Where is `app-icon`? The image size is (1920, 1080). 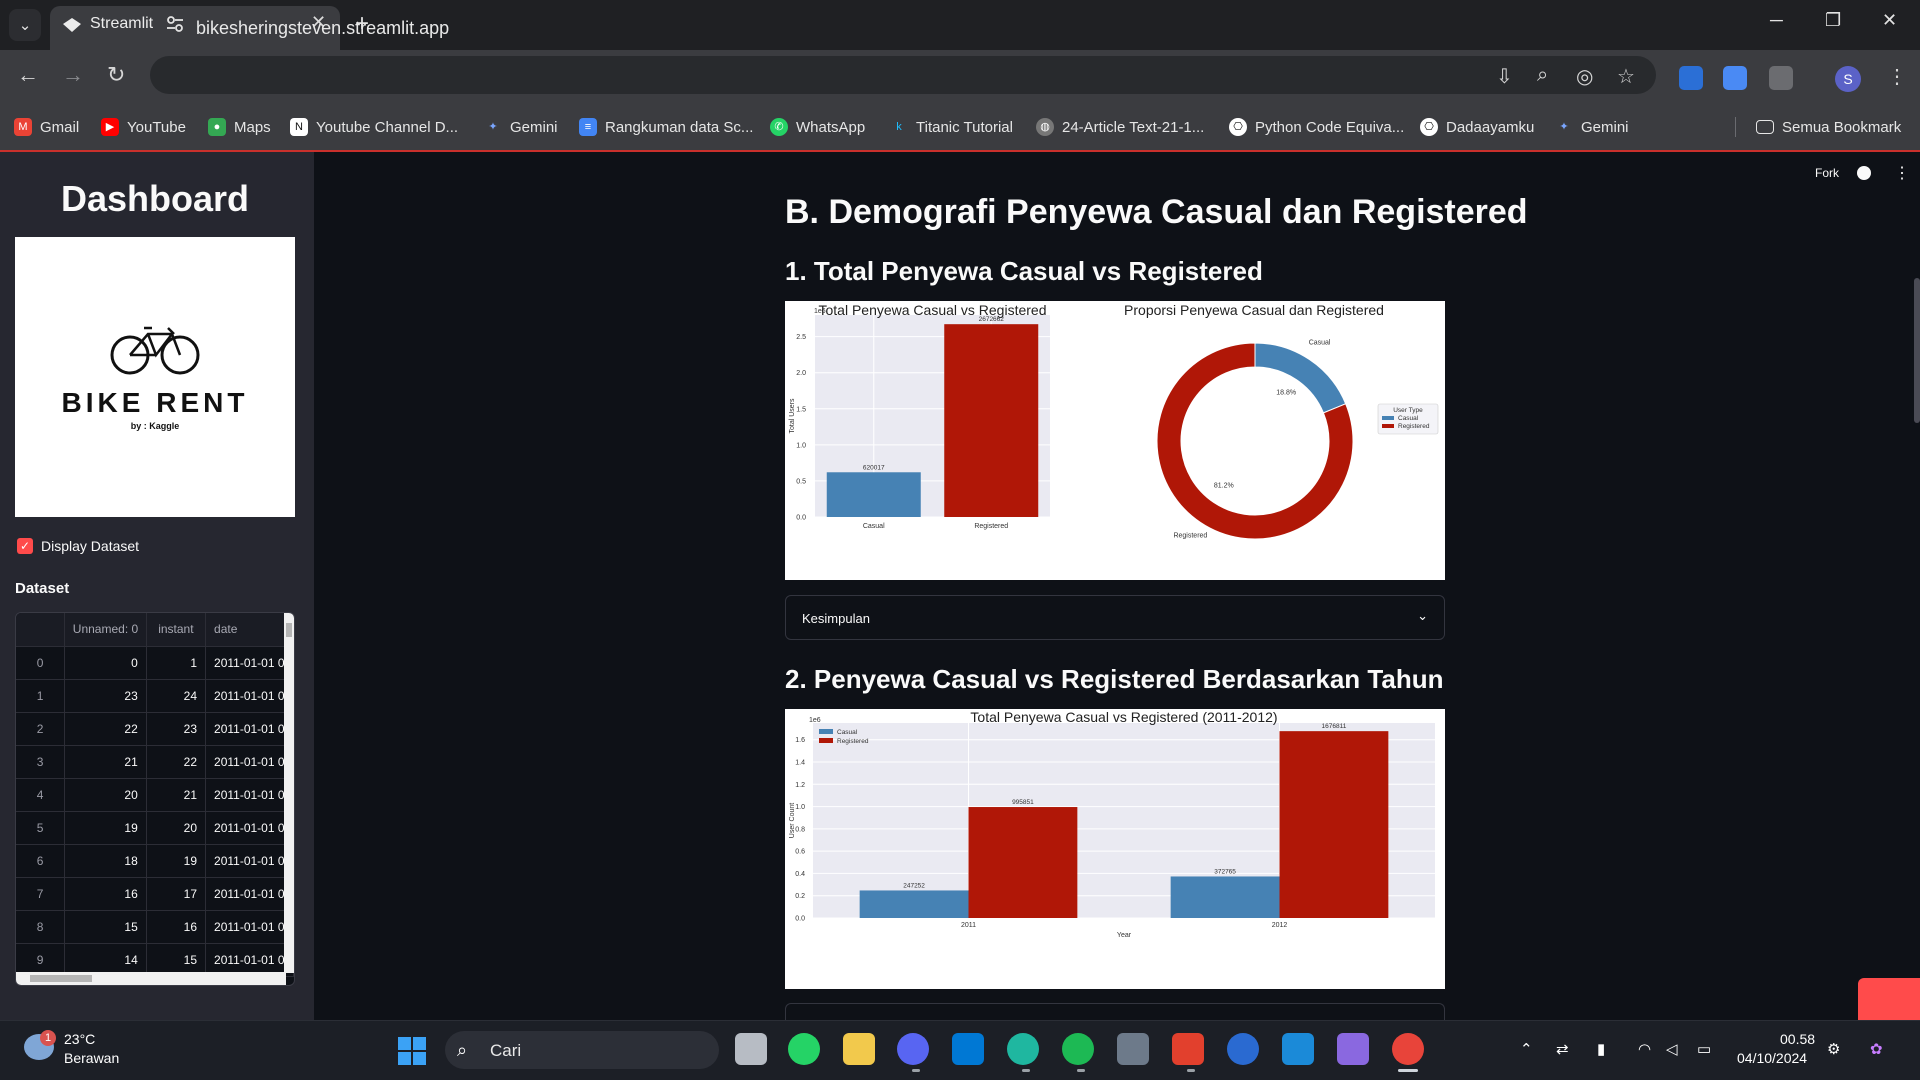
app-icon is located at coordinates (1243, 1049).